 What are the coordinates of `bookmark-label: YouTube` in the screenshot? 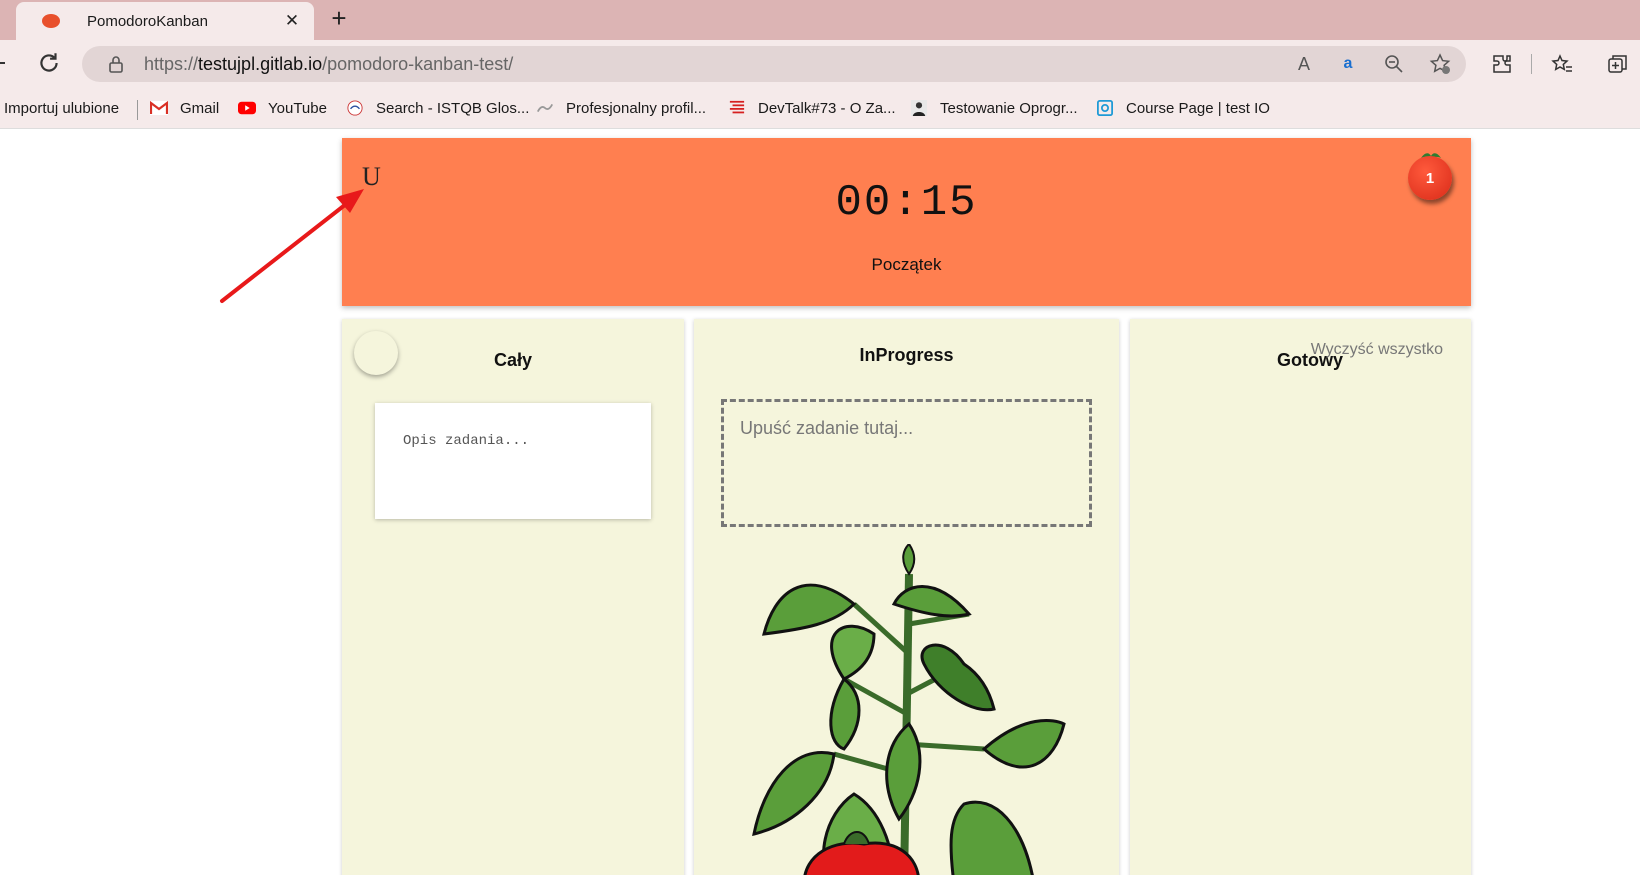 It's located at (297, 108).